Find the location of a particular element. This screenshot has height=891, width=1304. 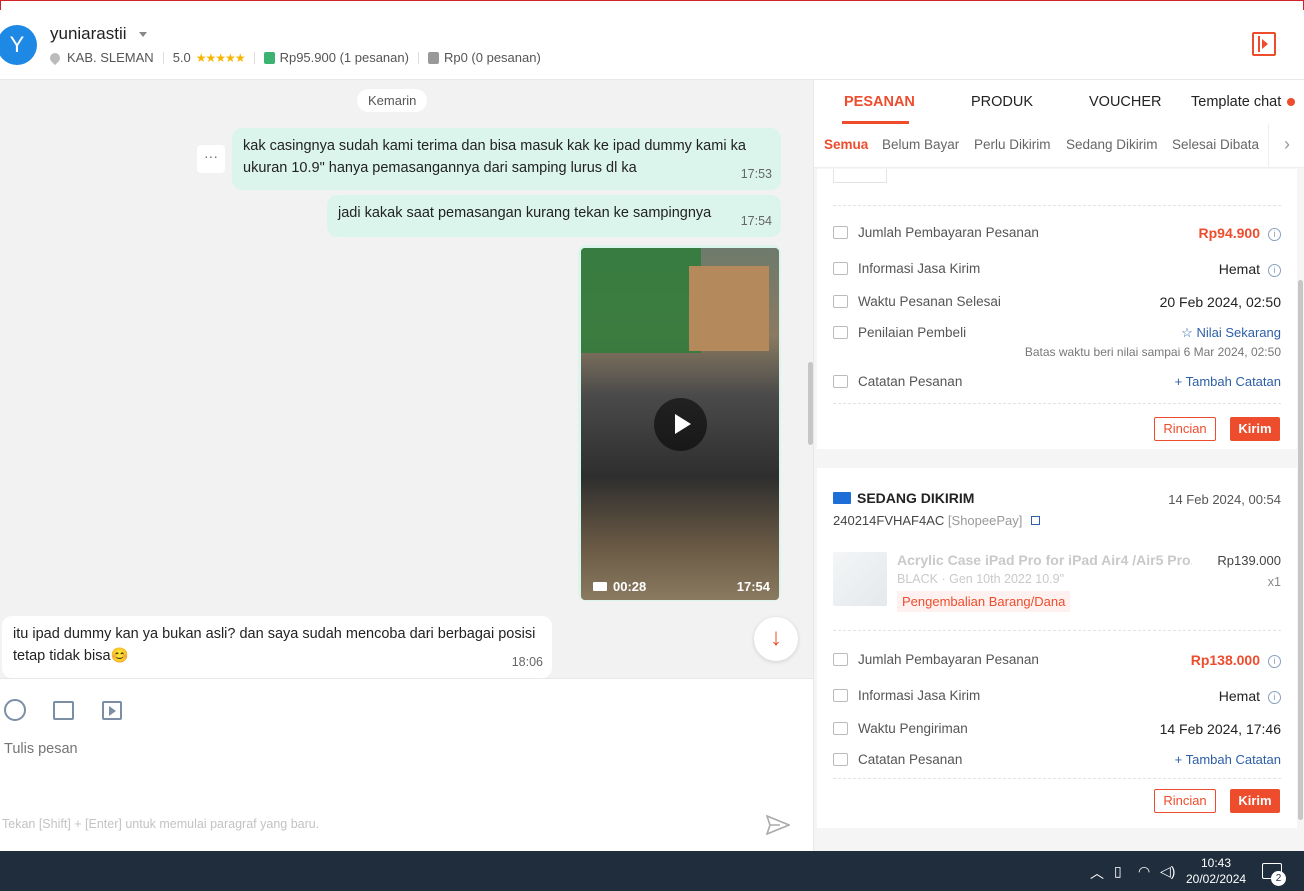

video-message: 00:28 17:54 is located at coordinates (679, 423).